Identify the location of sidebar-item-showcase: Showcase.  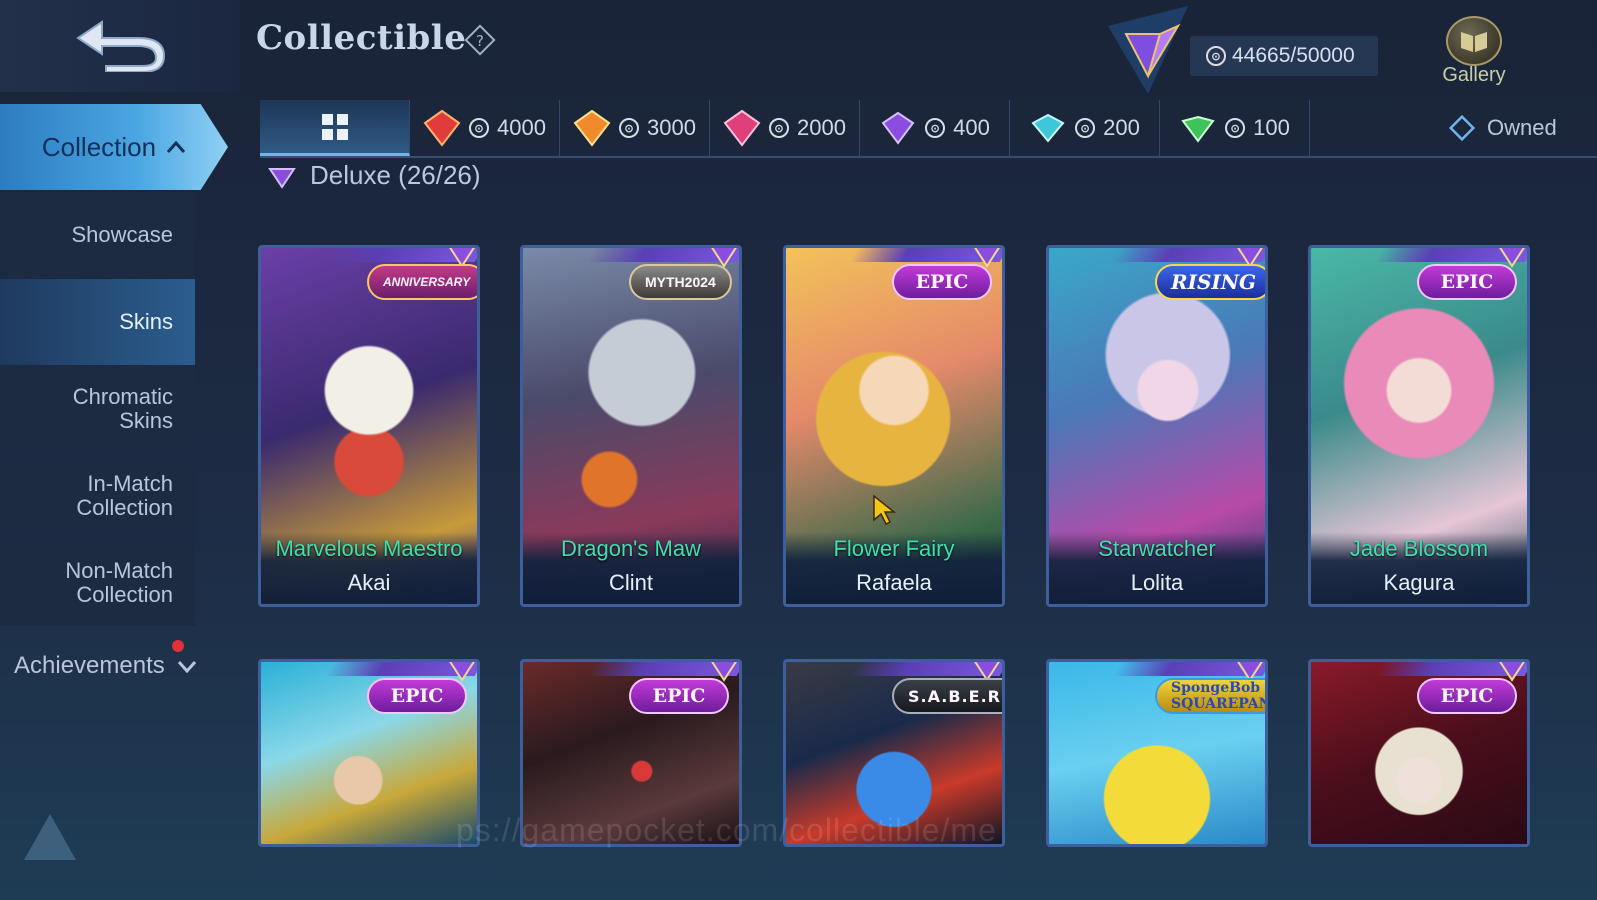
(97, 235).